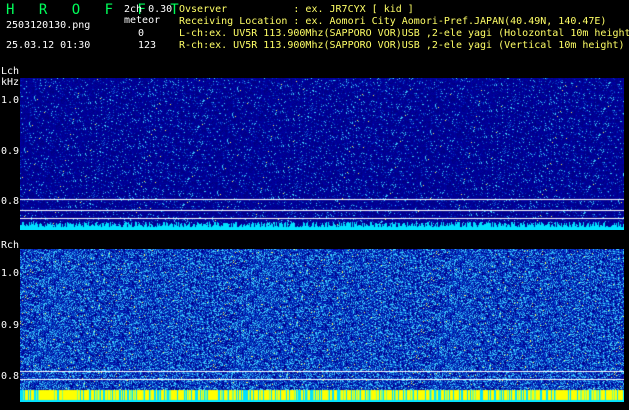  Describe the element at coordinates (296, 9) in the screenshot. I see `observer-info: Ovserver : ex. JR7CYX [ kid ]` at that location.